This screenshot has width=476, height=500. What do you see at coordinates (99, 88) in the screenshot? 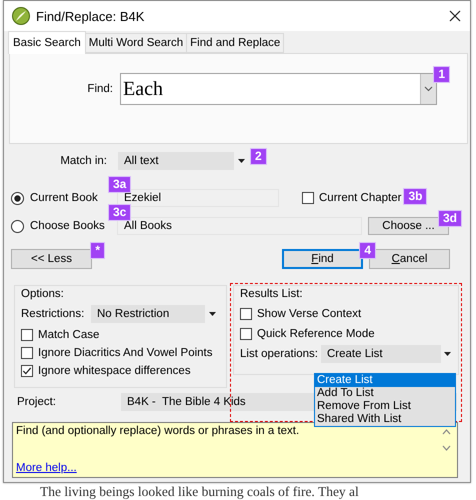
I see `find-label: Find:` at bounding box center [99, 88].